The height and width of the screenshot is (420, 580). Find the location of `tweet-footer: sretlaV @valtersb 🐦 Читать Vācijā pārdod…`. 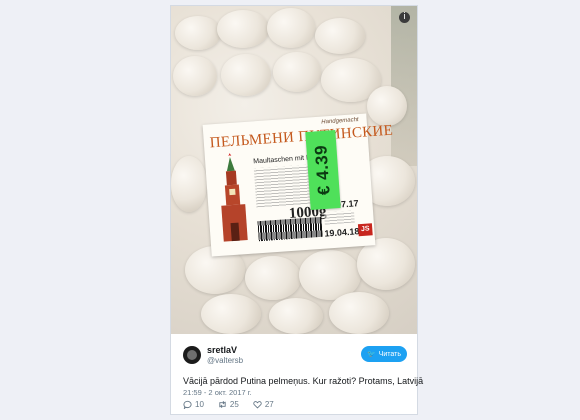

tweet-footer: sretlaV @valtersb 🐦 Читать Vācijā pārdod… is located at coordinates (297, 374).